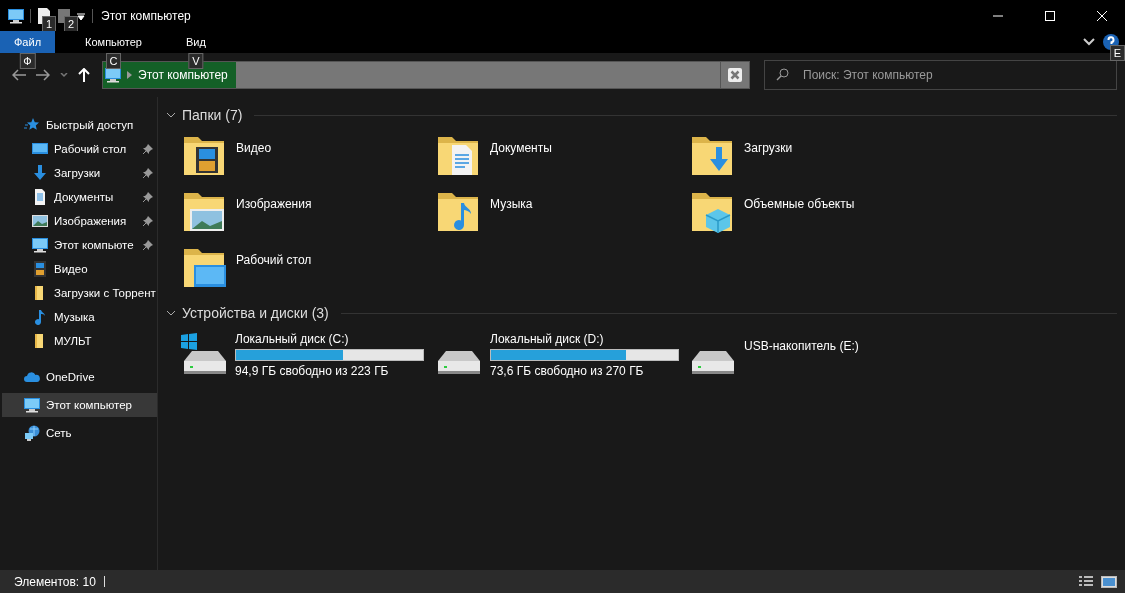 The image size is (1125, 593). I want to click on keytip: 1, so click(49, 24).